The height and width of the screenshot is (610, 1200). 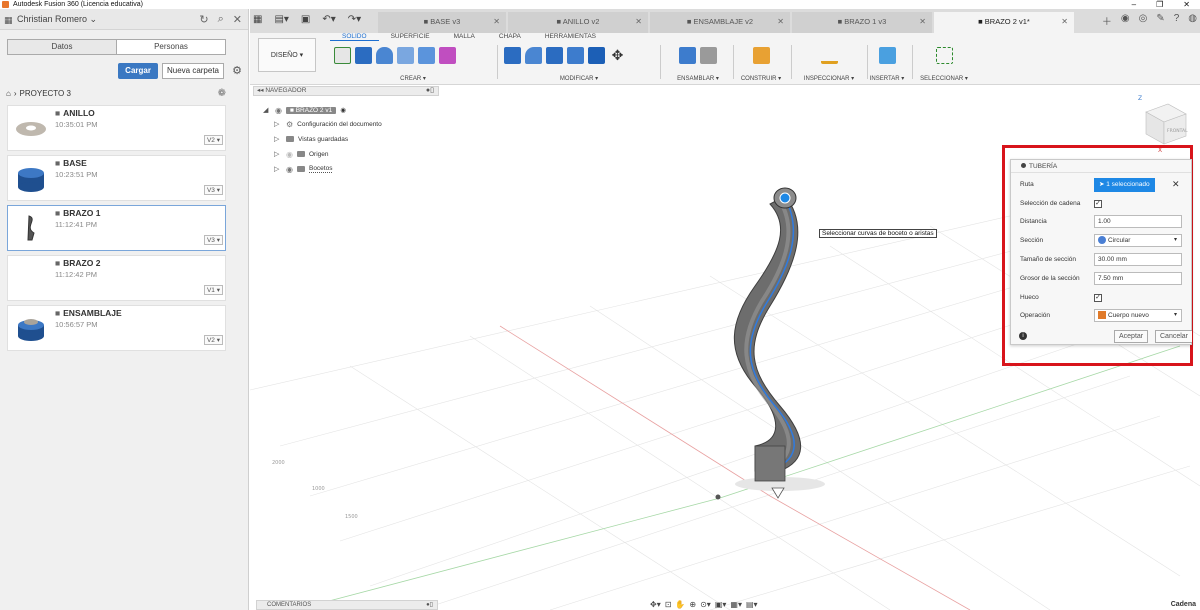 I want to click on activate-radio-icon: ◉, so click(x=343, y=110).